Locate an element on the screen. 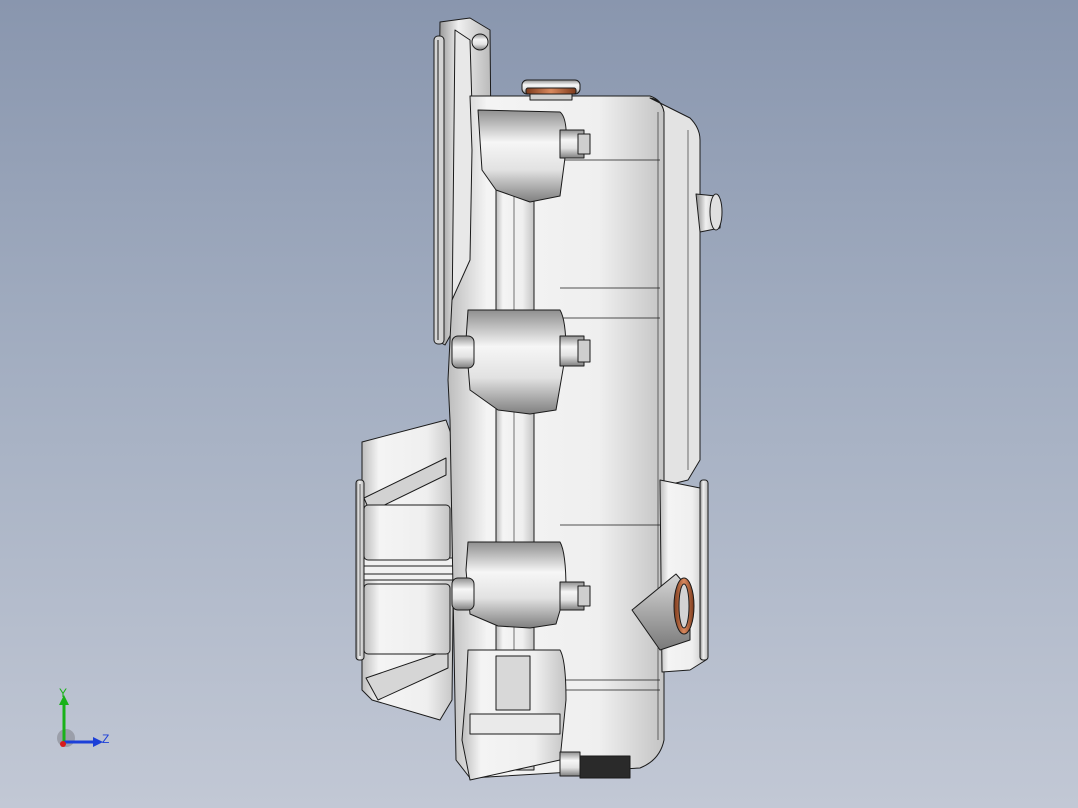 This screenshot has height=808, width=1078. drain-plug is located at coordinates (684, 606).